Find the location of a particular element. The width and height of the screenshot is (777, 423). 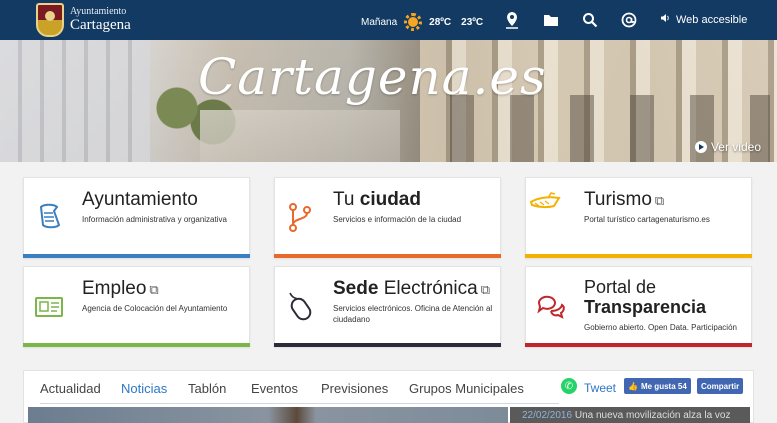

card-title: Turismo ⧉ is located at coordinates (624, 200).